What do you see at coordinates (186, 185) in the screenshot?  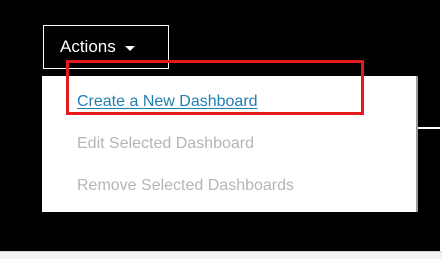 I see `menu-item-remove-dashboards: Remove Selected Dashboards` at bounding box center [186, 185].